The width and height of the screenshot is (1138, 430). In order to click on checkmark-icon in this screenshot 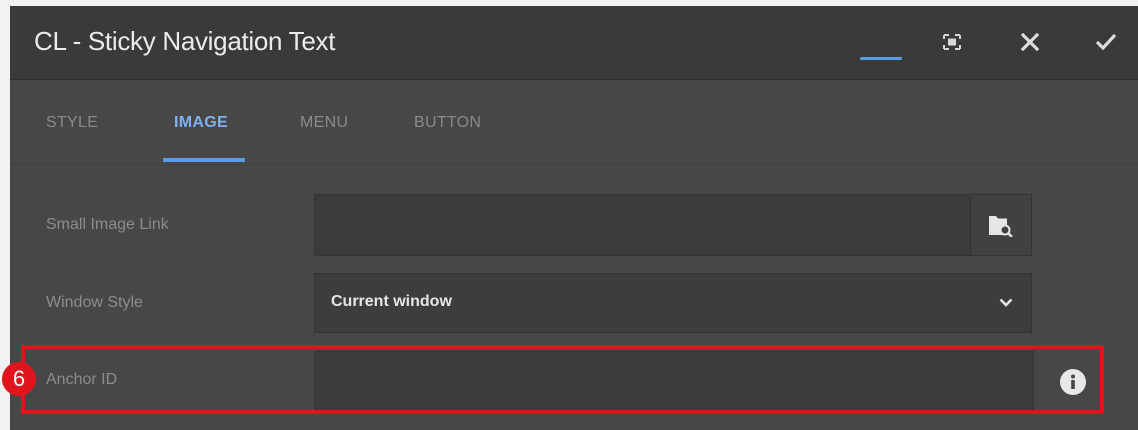, I will do `click(1106, 42)`.